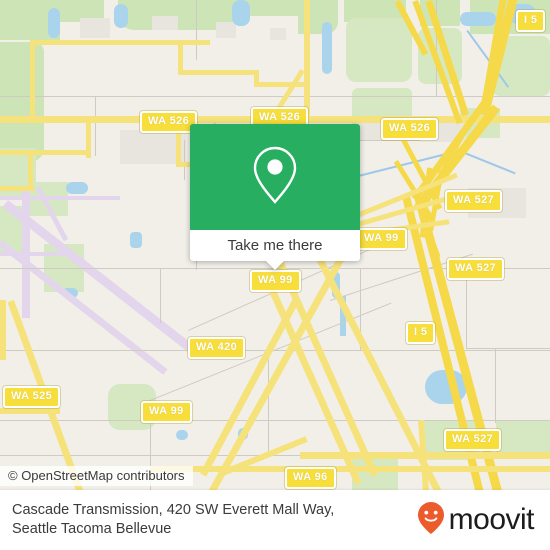 The width and height of the screenshot is (550, 550). I want to click on take-me-there-label: Take me there, so click(275, 245).